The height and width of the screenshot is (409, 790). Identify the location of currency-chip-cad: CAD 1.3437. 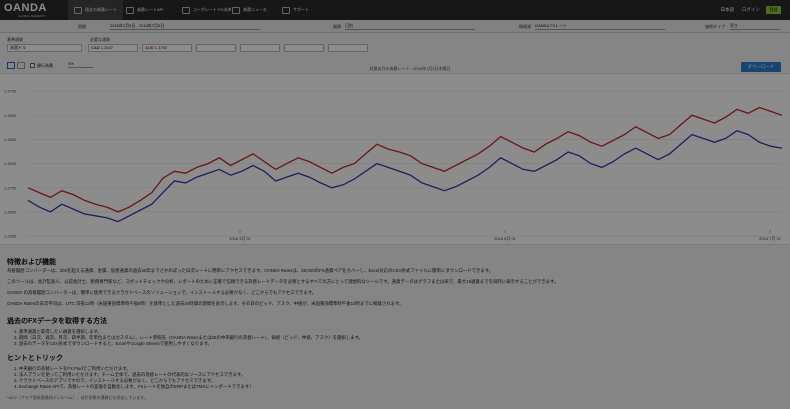
(113, 48).